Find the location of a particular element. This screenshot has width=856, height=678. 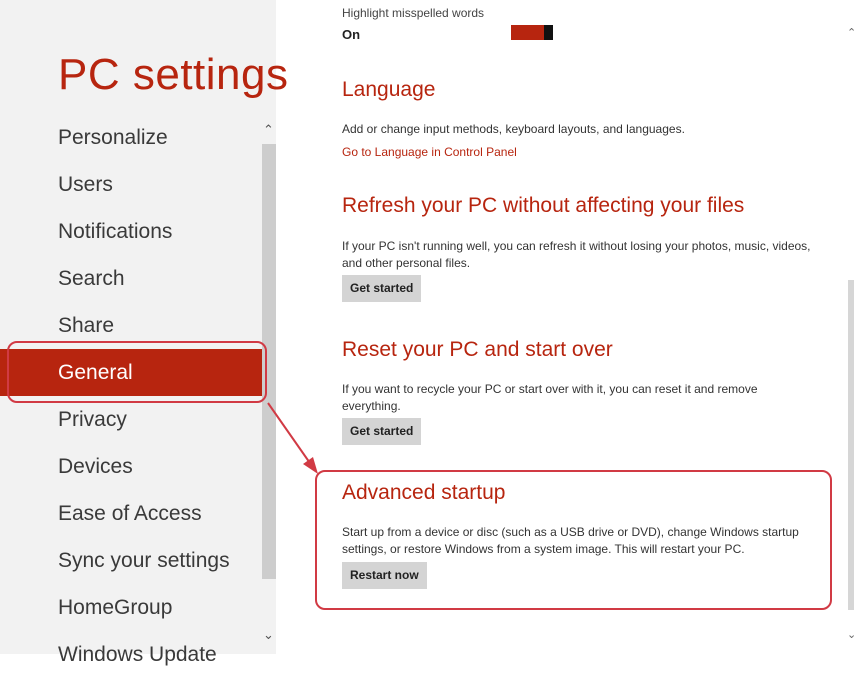

nav-item-devices: Devices is located at coordinates (131, 466).